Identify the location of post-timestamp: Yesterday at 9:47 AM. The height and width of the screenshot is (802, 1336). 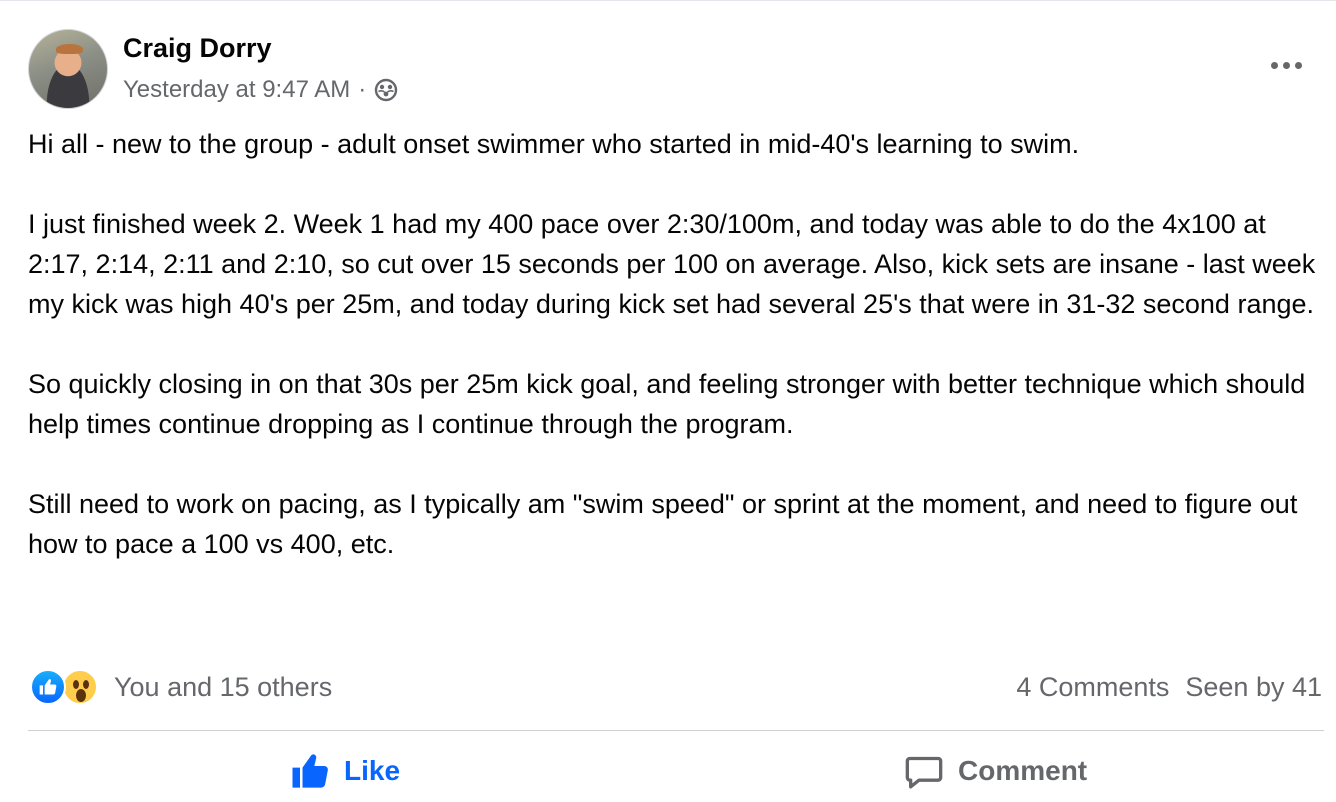
(236, 90).